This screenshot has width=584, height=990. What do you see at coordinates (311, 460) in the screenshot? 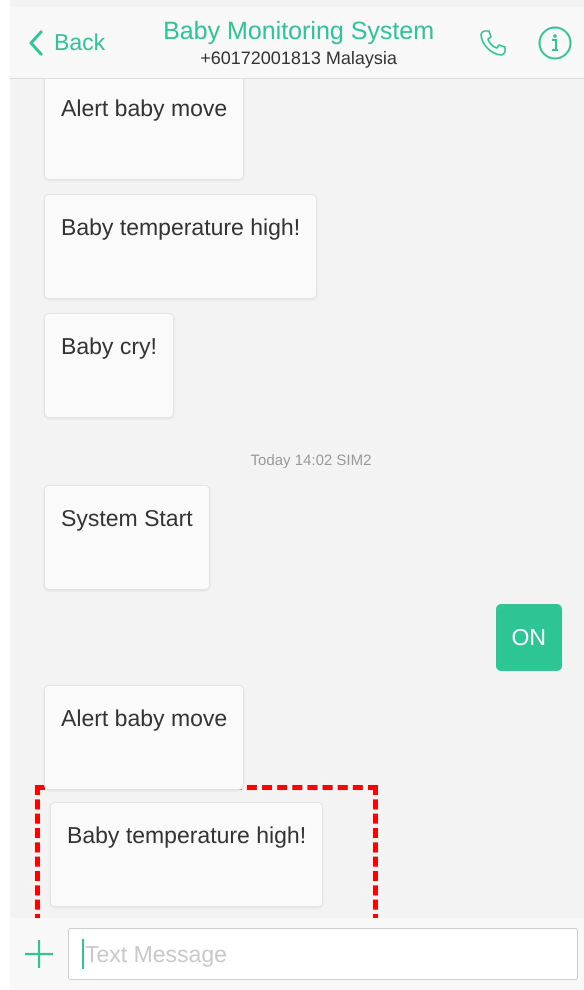
I see `timestamp: Today 14:02 SIM2` at bounding box center [311, 460].